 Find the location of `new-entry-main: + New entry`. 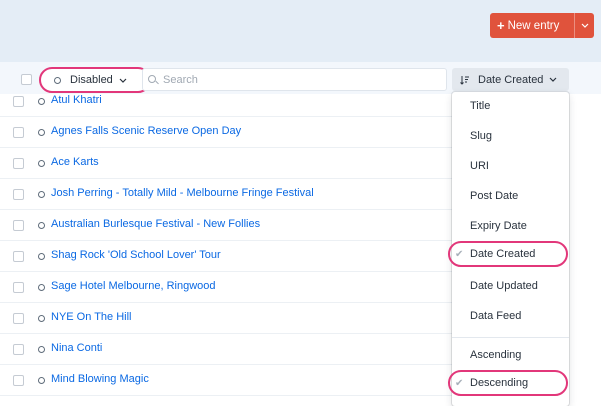

new-entry-main: + New entry is located at coordinates (532, 25).